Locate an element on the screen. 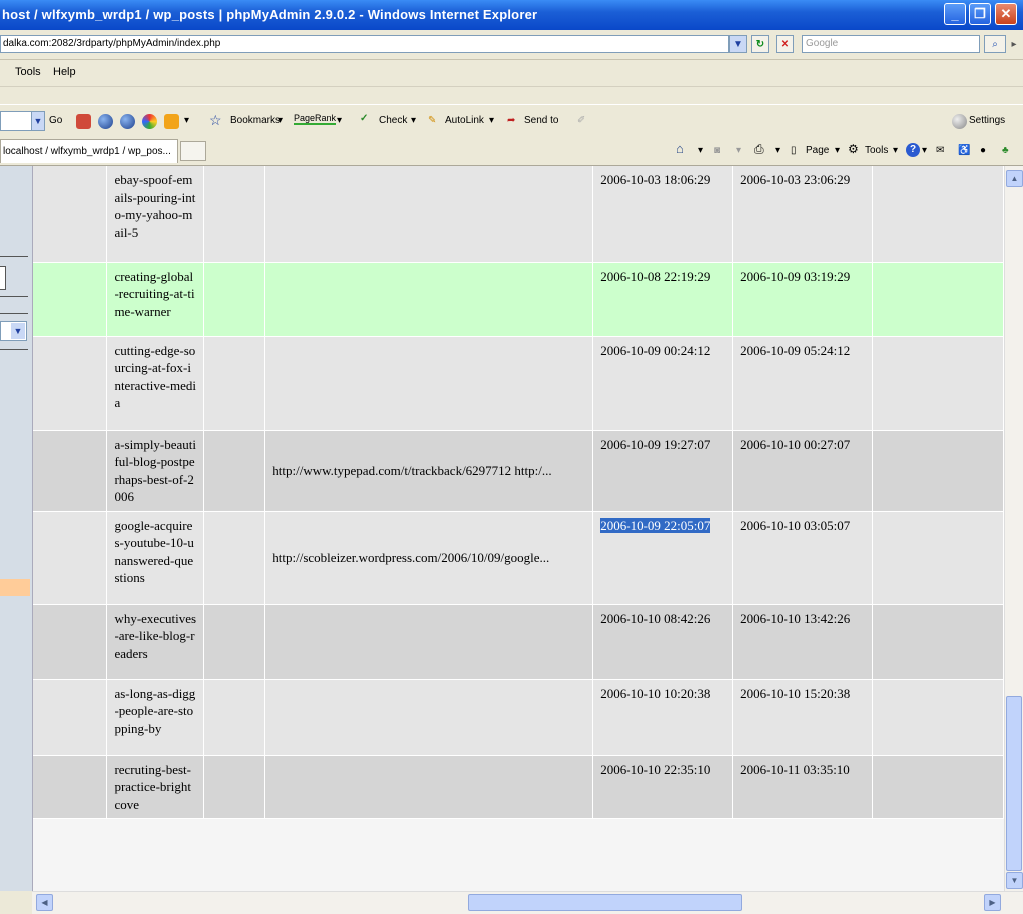 The image size is (1023, 914). check-button: Check is located at coordinates (393, 120).